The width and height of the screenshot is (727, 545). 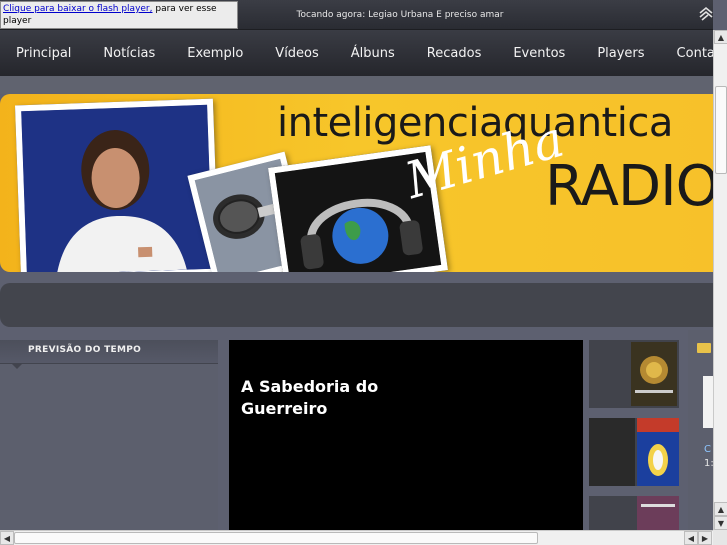 I want to click on vertical-scrollbar: ▲ ▲ ▼, so click(x=720, y=280).